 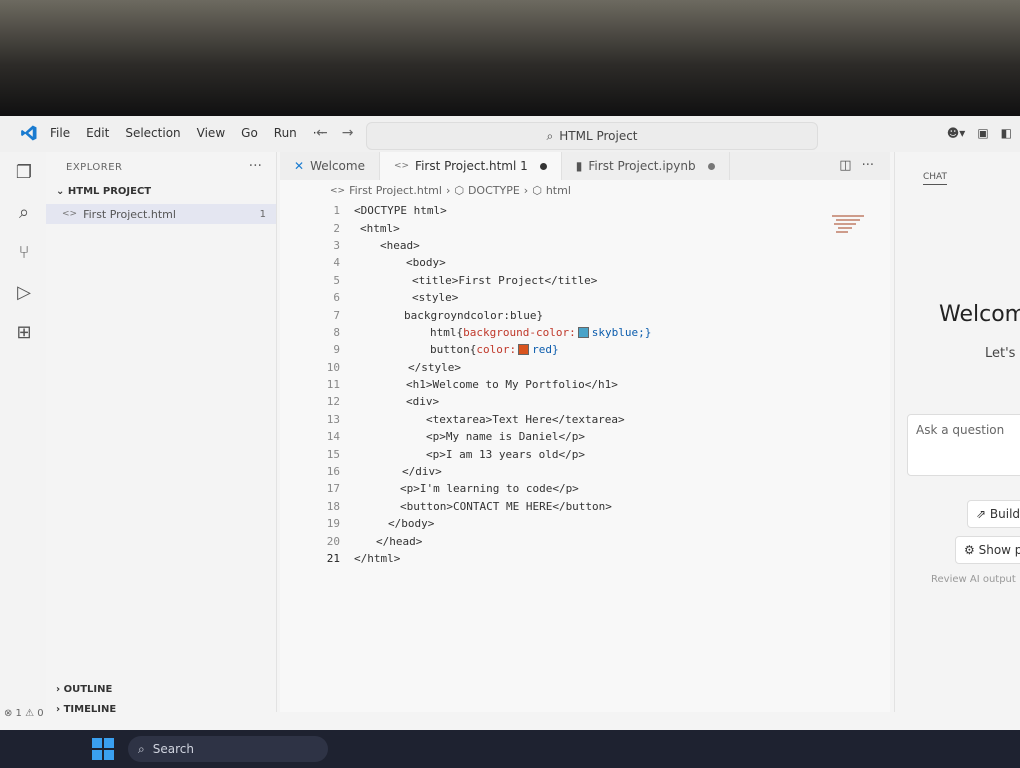 I want to click on line-number: 12, so click(x=333, y=402).